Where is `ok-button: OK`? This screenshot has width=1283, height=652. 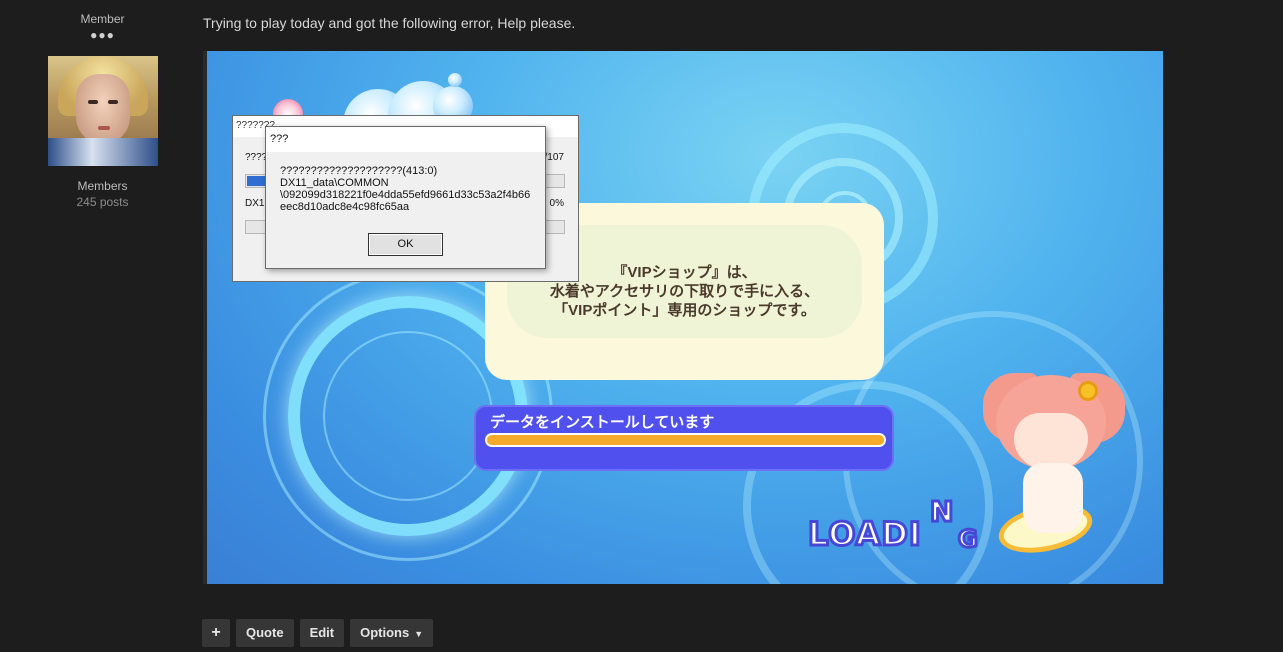 ok-button: OK is located at coordinates (405, 244).